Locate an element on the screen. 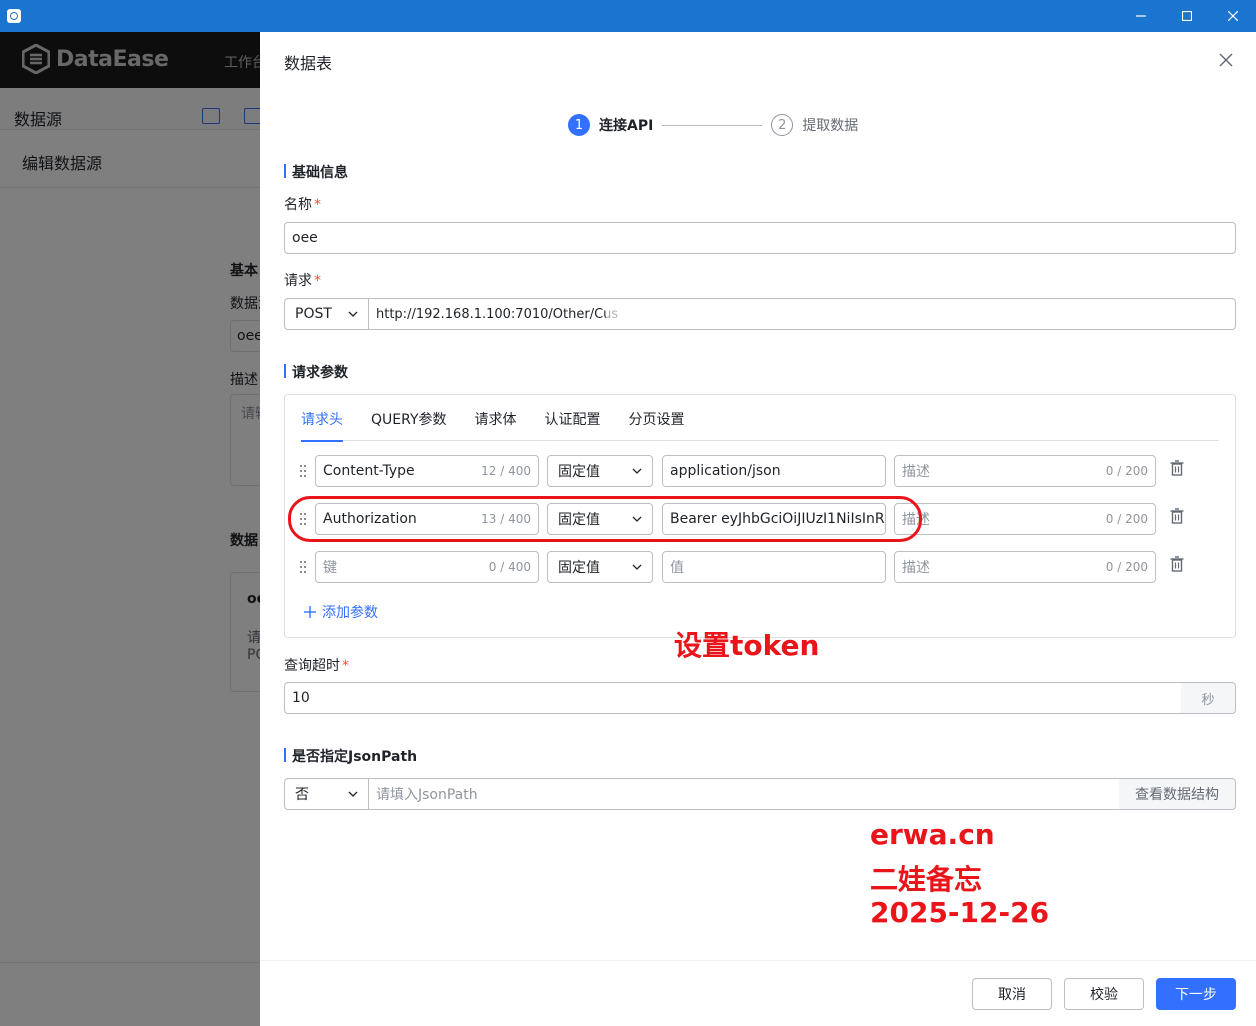 The image size is (1256, 1026). name-label: 名称 * is located at coordinates (302, 204).